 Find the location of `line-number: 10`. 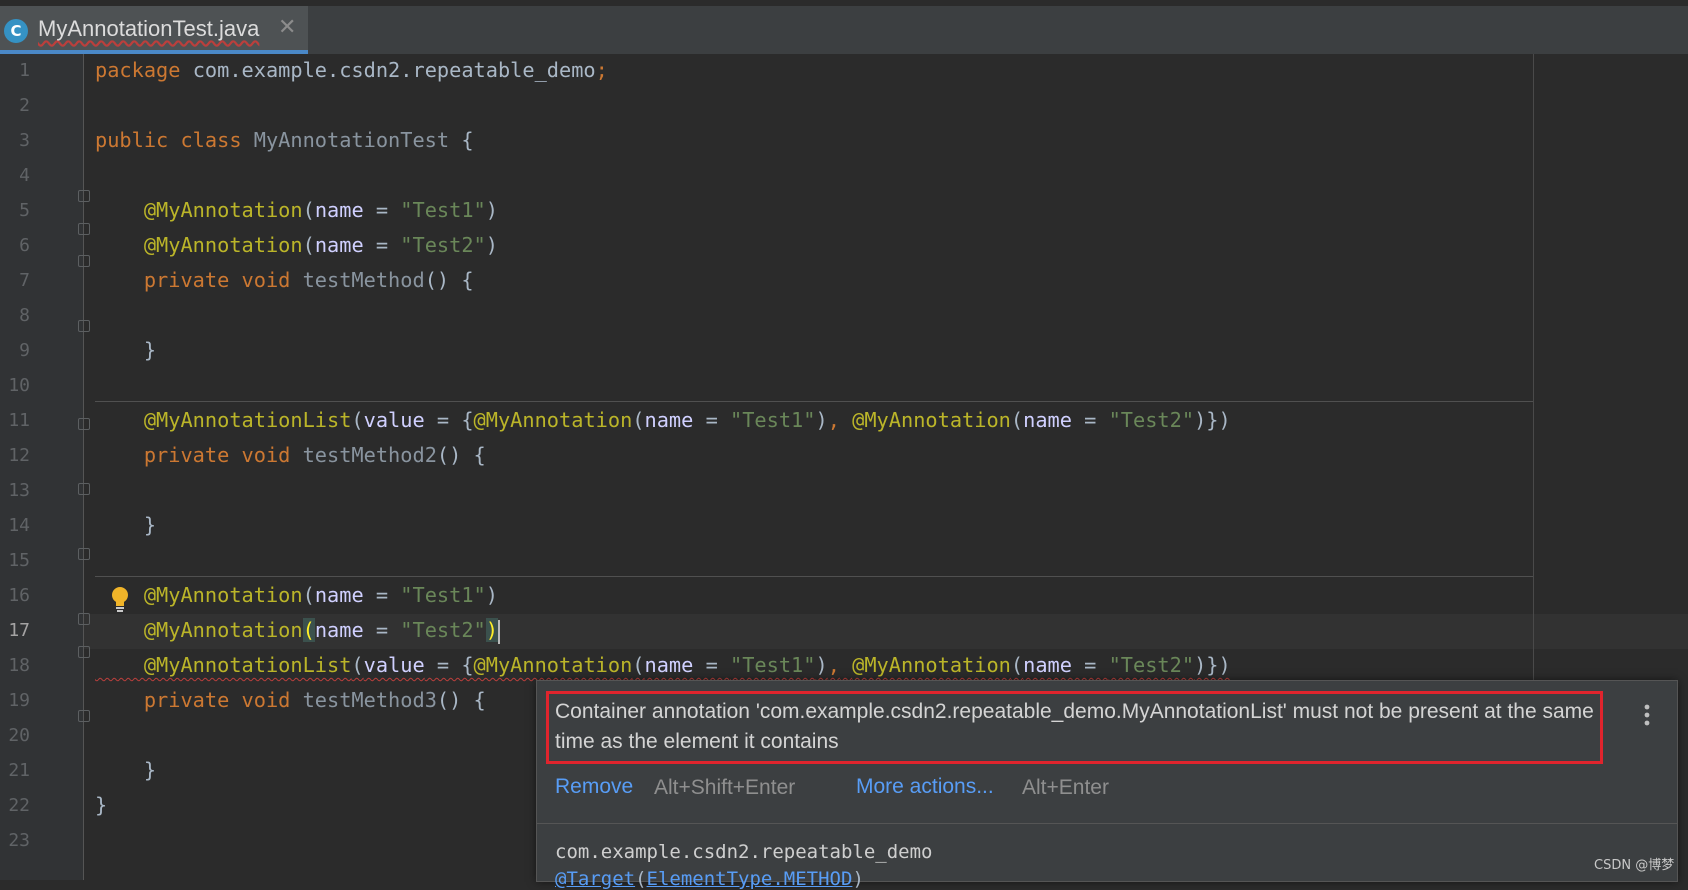

line-number: 10 is located at coordinates (19, 385).